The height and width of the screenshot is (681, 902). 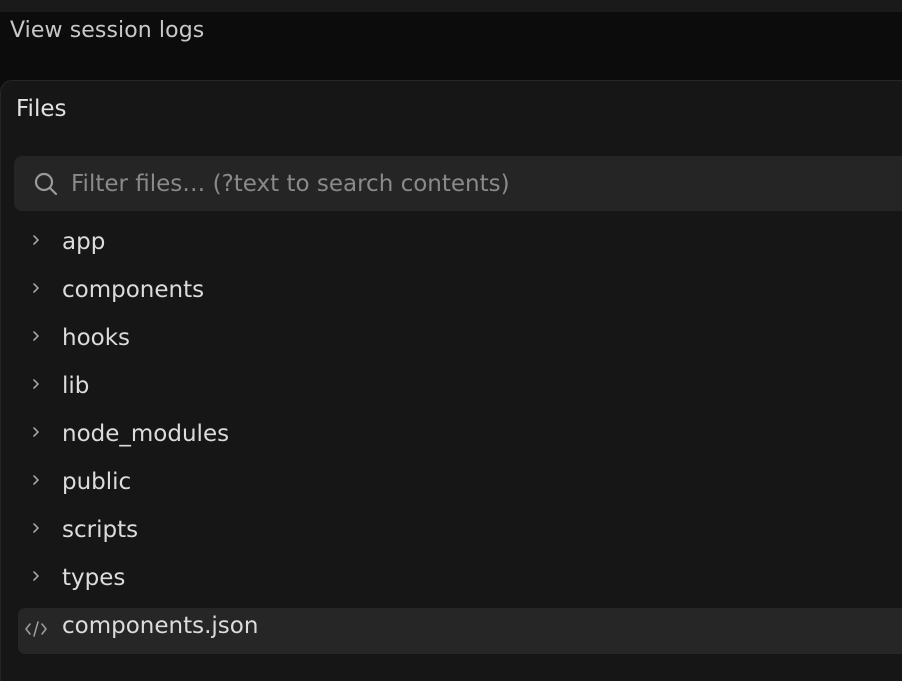 I want to click on tree-item-label: types, so click(x=94, y=578).